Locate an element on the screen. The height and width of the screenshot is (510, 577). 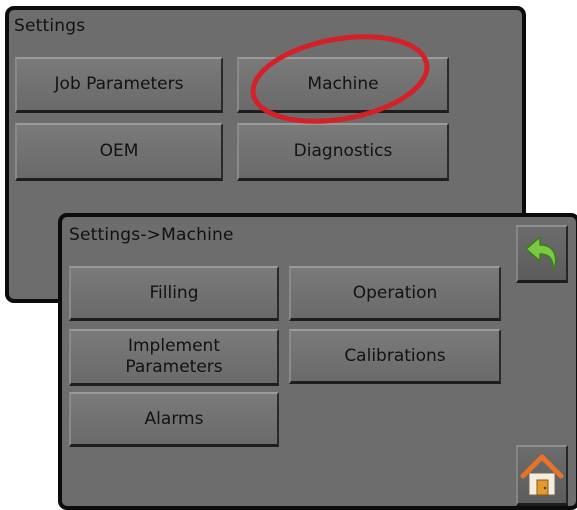
job-parameters-button: Job Parameters is located at coordinates (119, 85).